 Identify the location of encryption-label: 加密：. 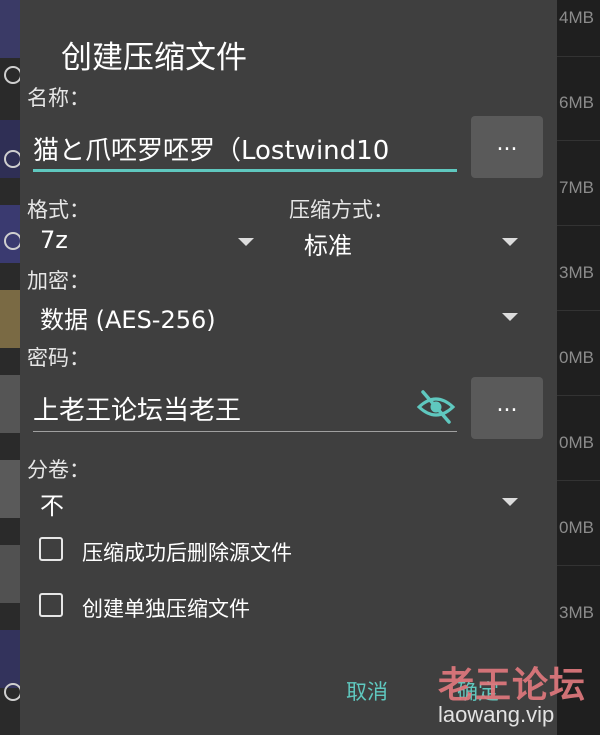
(58, 281).